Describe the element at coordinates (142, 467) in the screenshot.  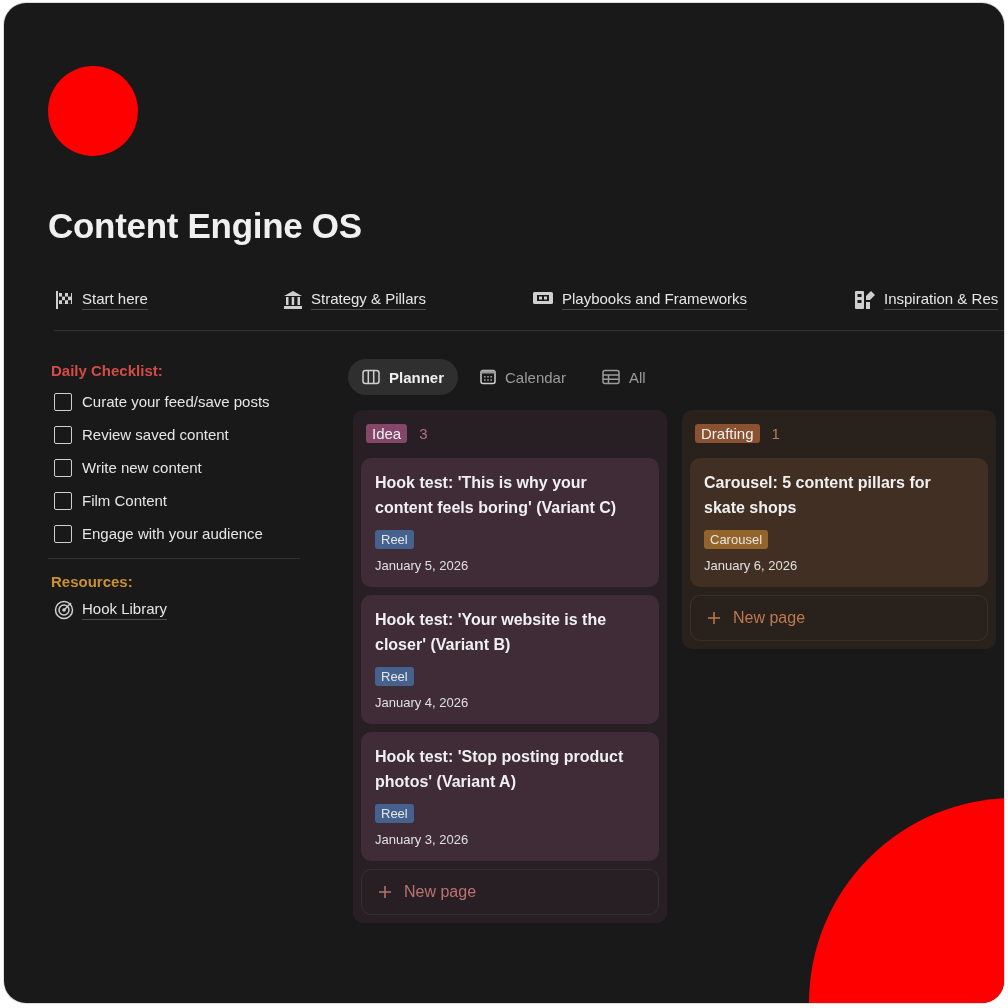
I see `checklist-item: Write new content` at that location.